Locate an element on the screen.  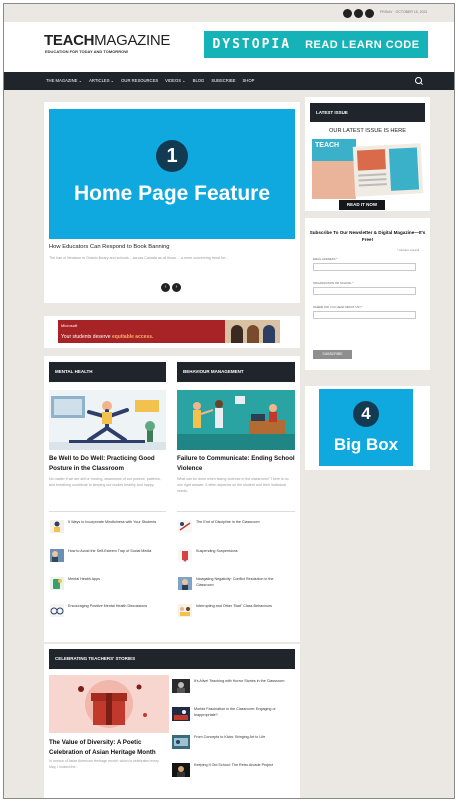
nav-item-blog: BLOG is located at coordinates (199, 80).